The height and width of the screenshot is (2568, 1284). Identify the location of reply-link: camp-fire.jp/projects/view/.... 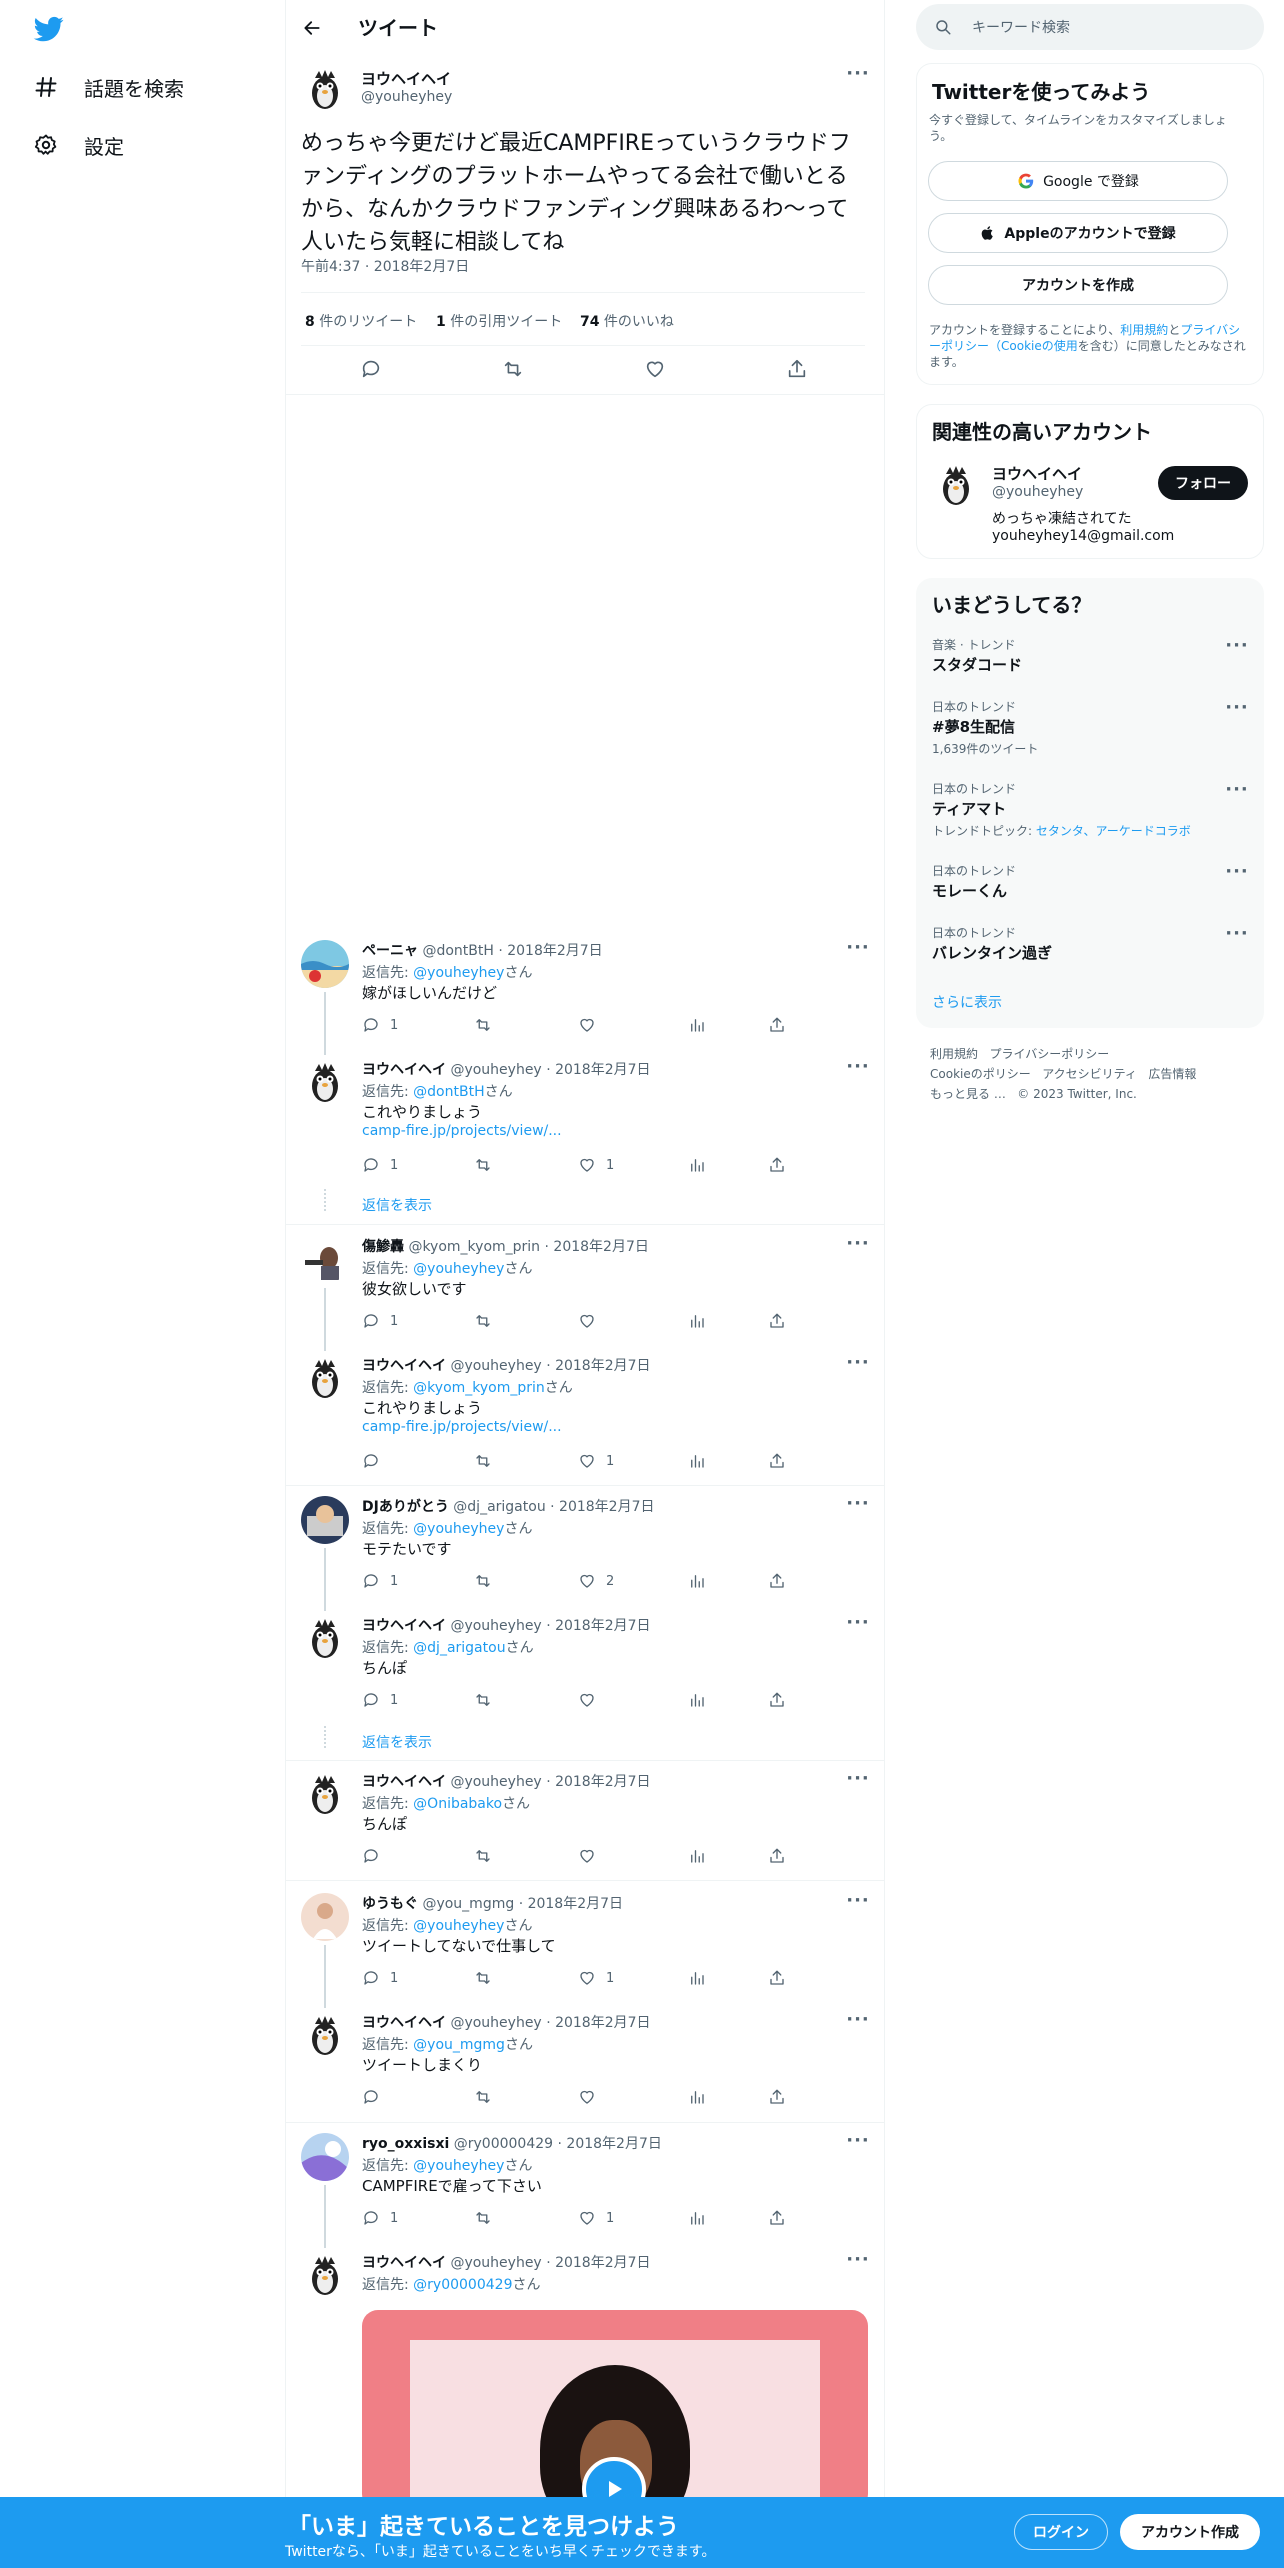
(462, 1131).